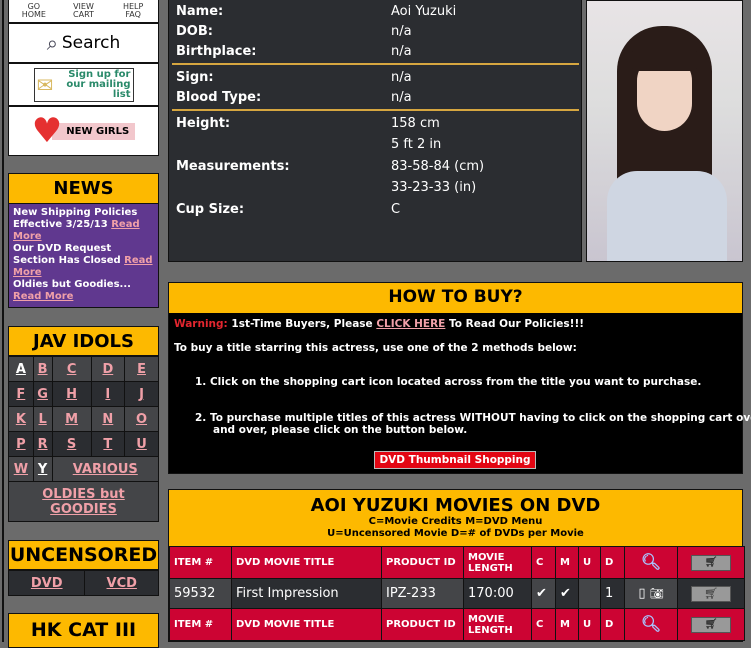 The image size is (751, 648). I want to click on news-item: Oldies but Goodies... Read More, so click(72, 290).